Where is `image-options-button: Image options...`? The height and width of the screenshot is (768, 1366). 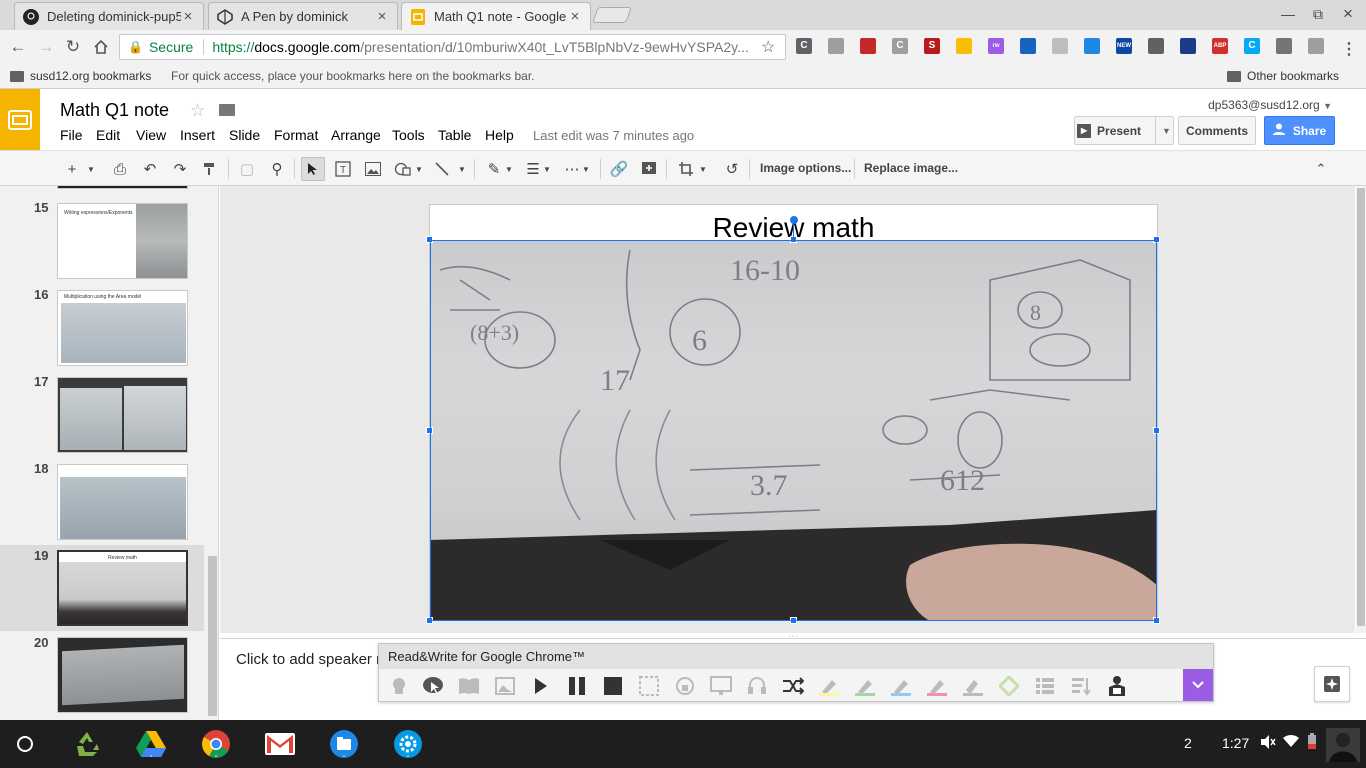 image-options-button: Image options... is located at coordinates (805, 168).